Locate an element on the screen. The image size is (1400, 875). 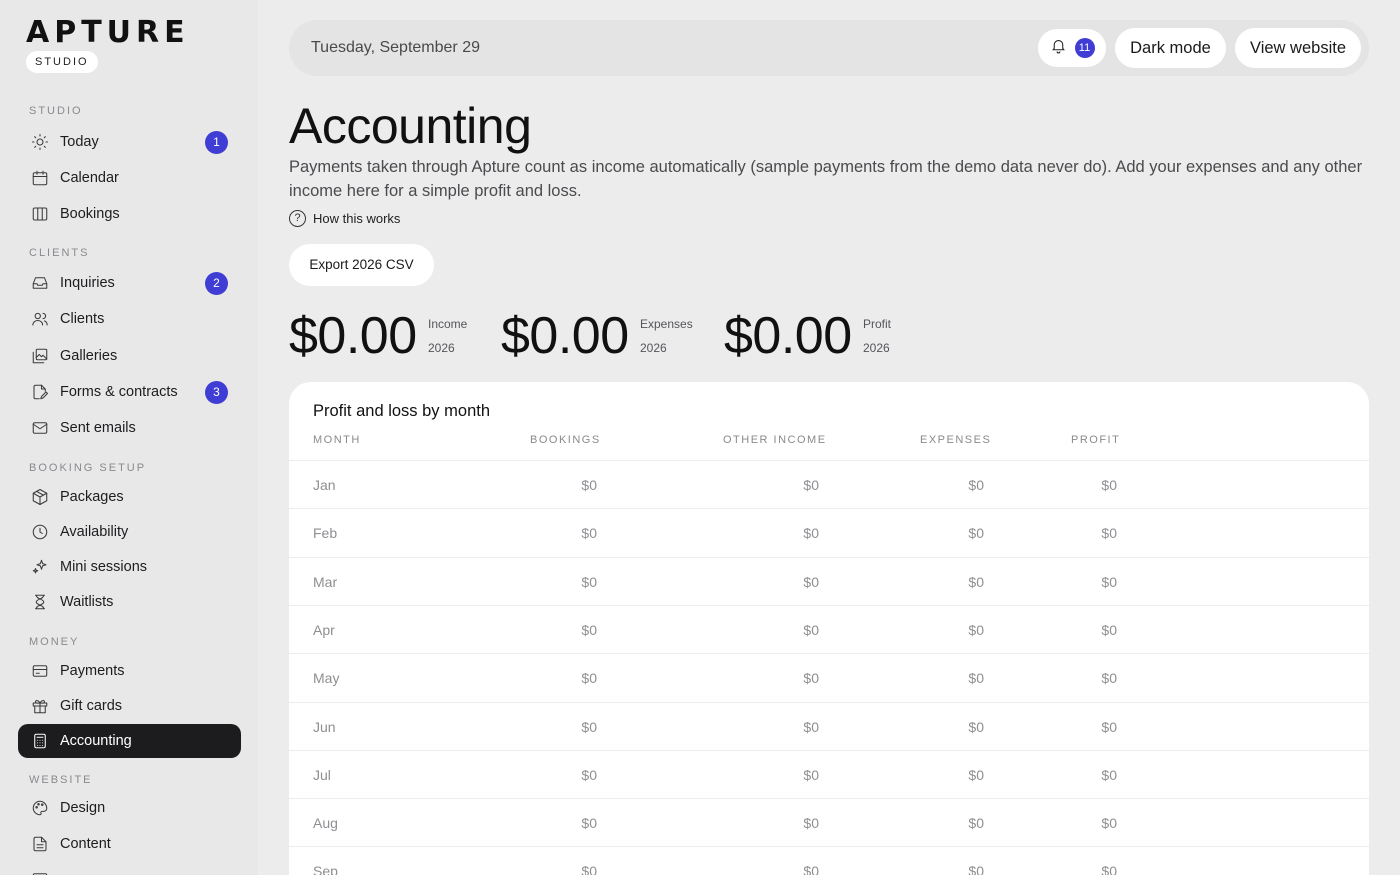
page-title: Accounting is located at coordinates (410, 126).